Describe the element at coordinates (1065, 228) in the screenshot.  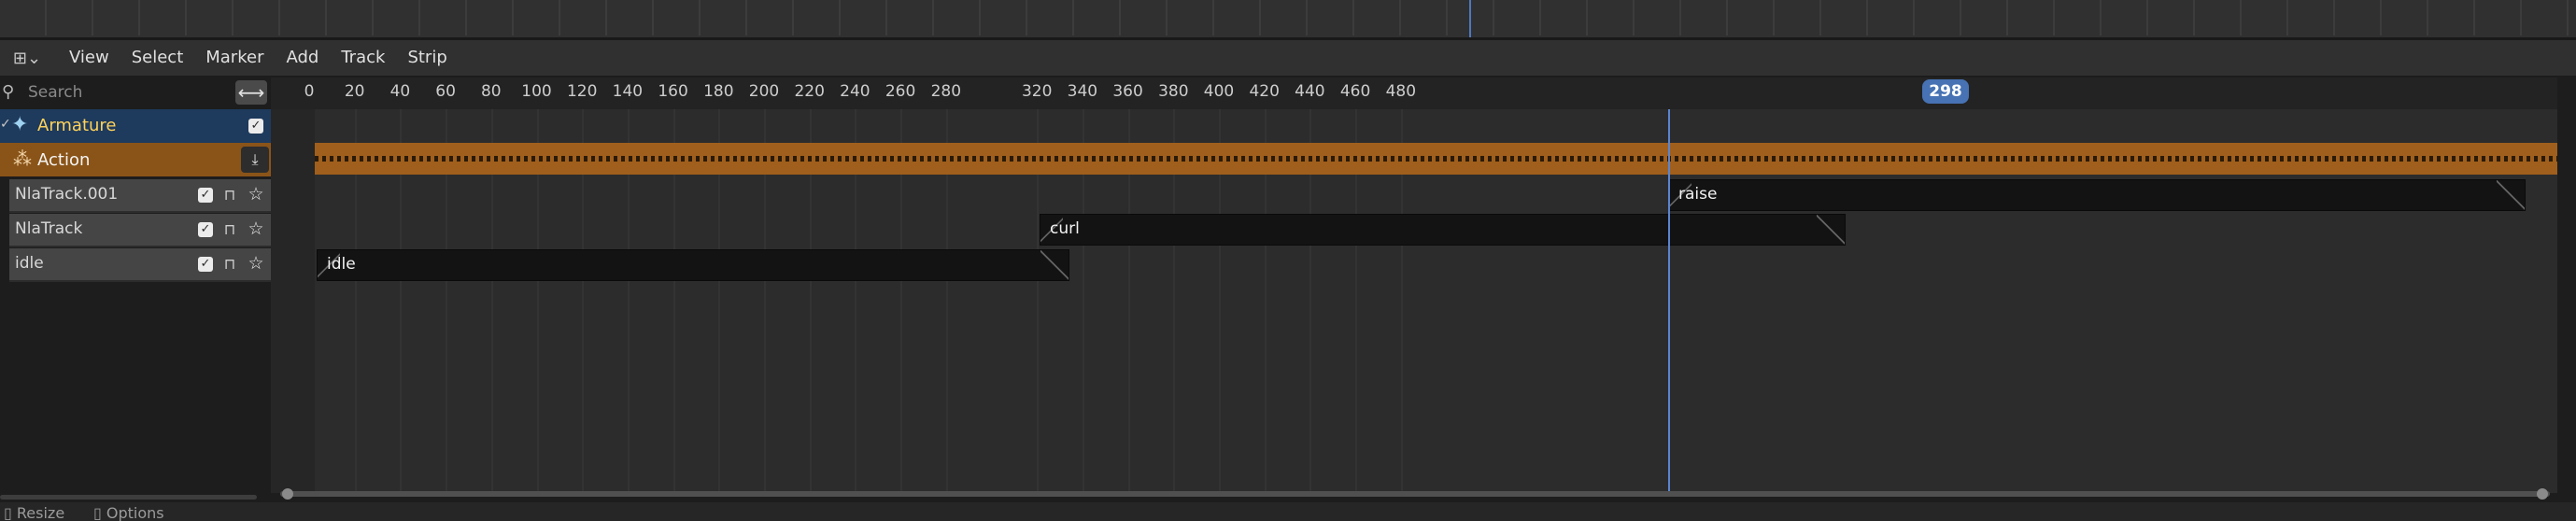
I see `strip-label: curl` at that location.